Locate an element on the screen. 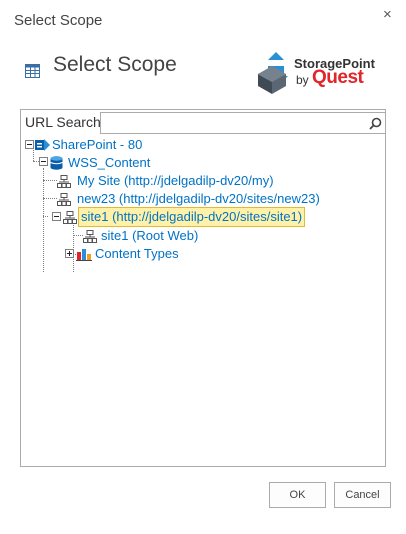 The width and height of the screenshot is (406, 534). tree-node-label: My Site (http://jdelgadilp-dv20/my) is located at coordinates (175, 181).